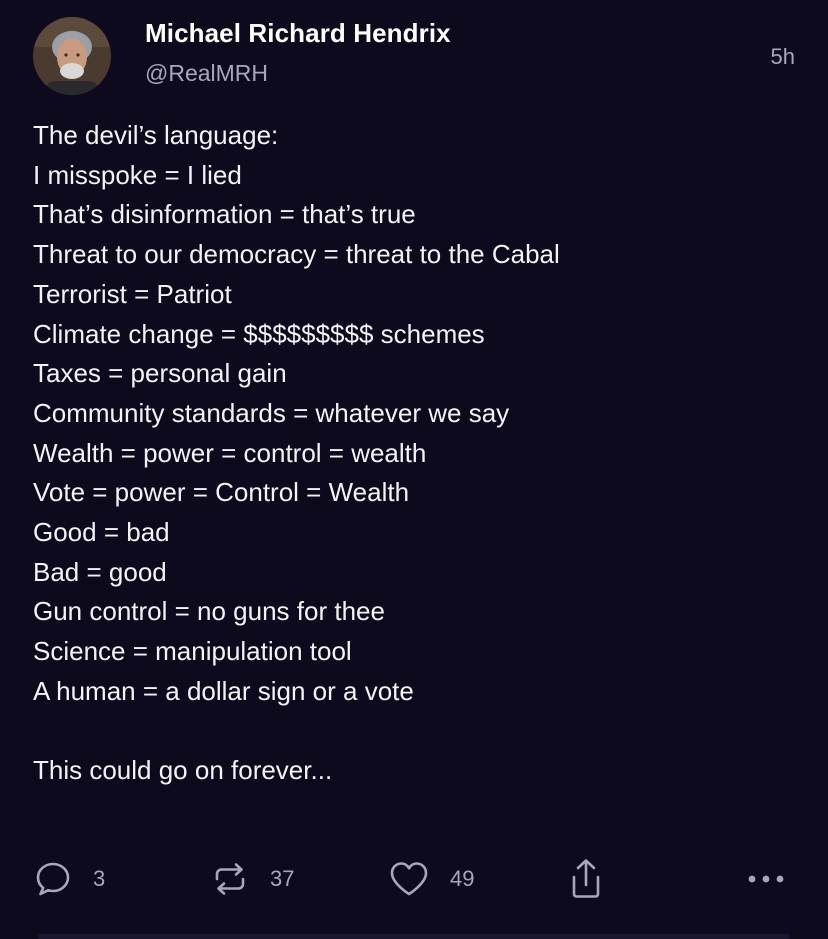 The height and width of the screenshot is (939, 828). What do you see at coordinates (209, 611) in the screenshot?
I see `post-line: Gun control = no guns for thee` at bounding box center [209, 611].